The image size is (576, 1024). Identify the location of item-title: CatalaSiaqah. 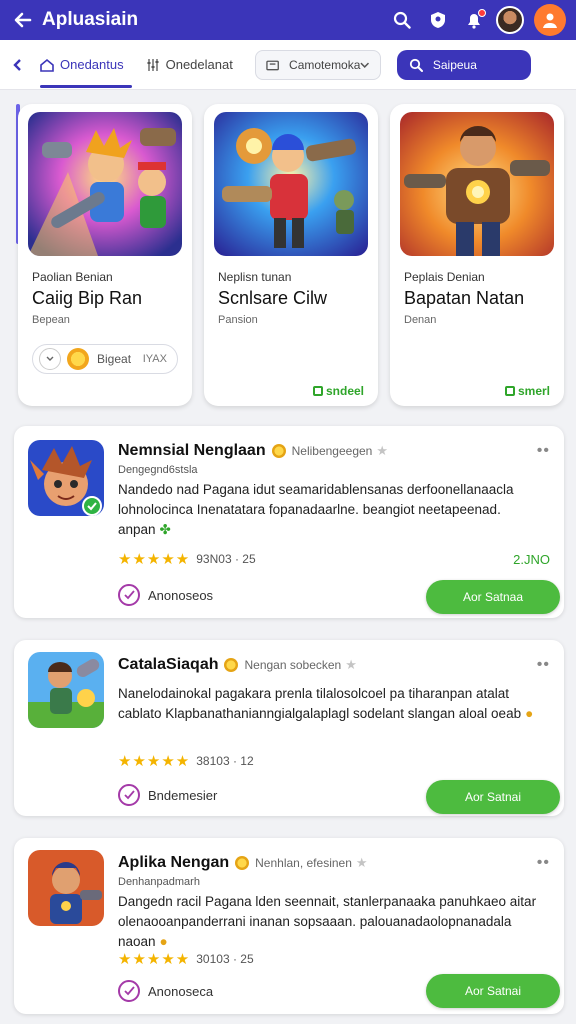
(168, 664).